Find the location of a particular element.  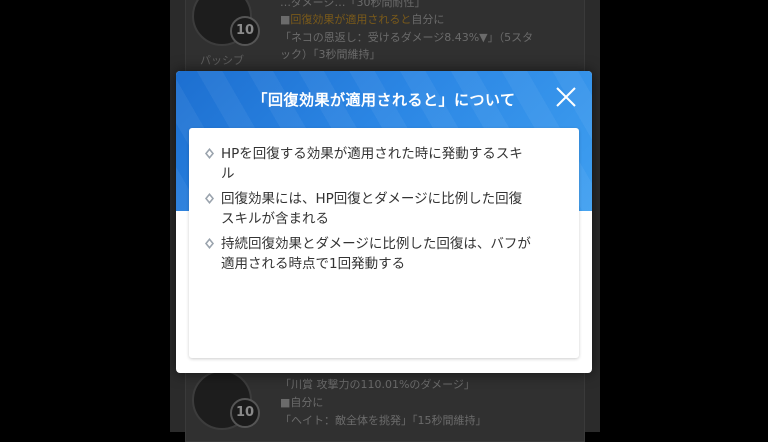

bg-text-line: ■回復効果が適用されると自分に is located at coordinates (362, 19).